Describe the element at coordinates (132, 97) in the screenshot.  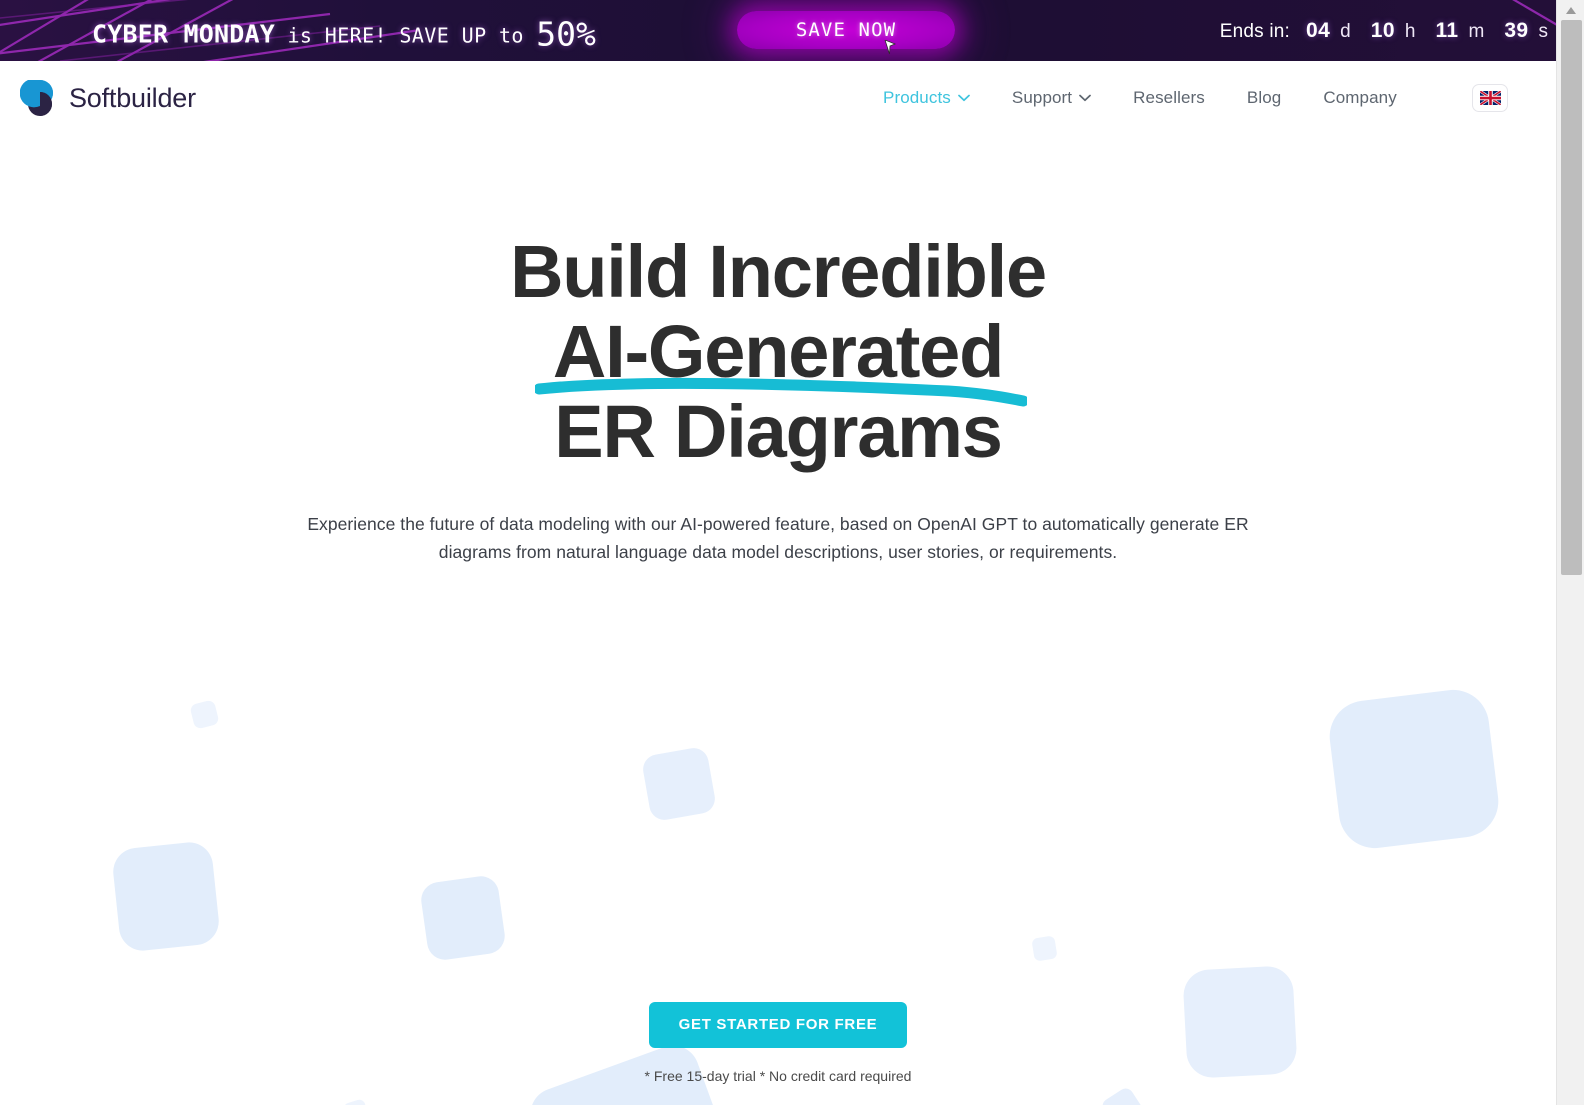
I see `logo-text: Softbuilder` at that location.